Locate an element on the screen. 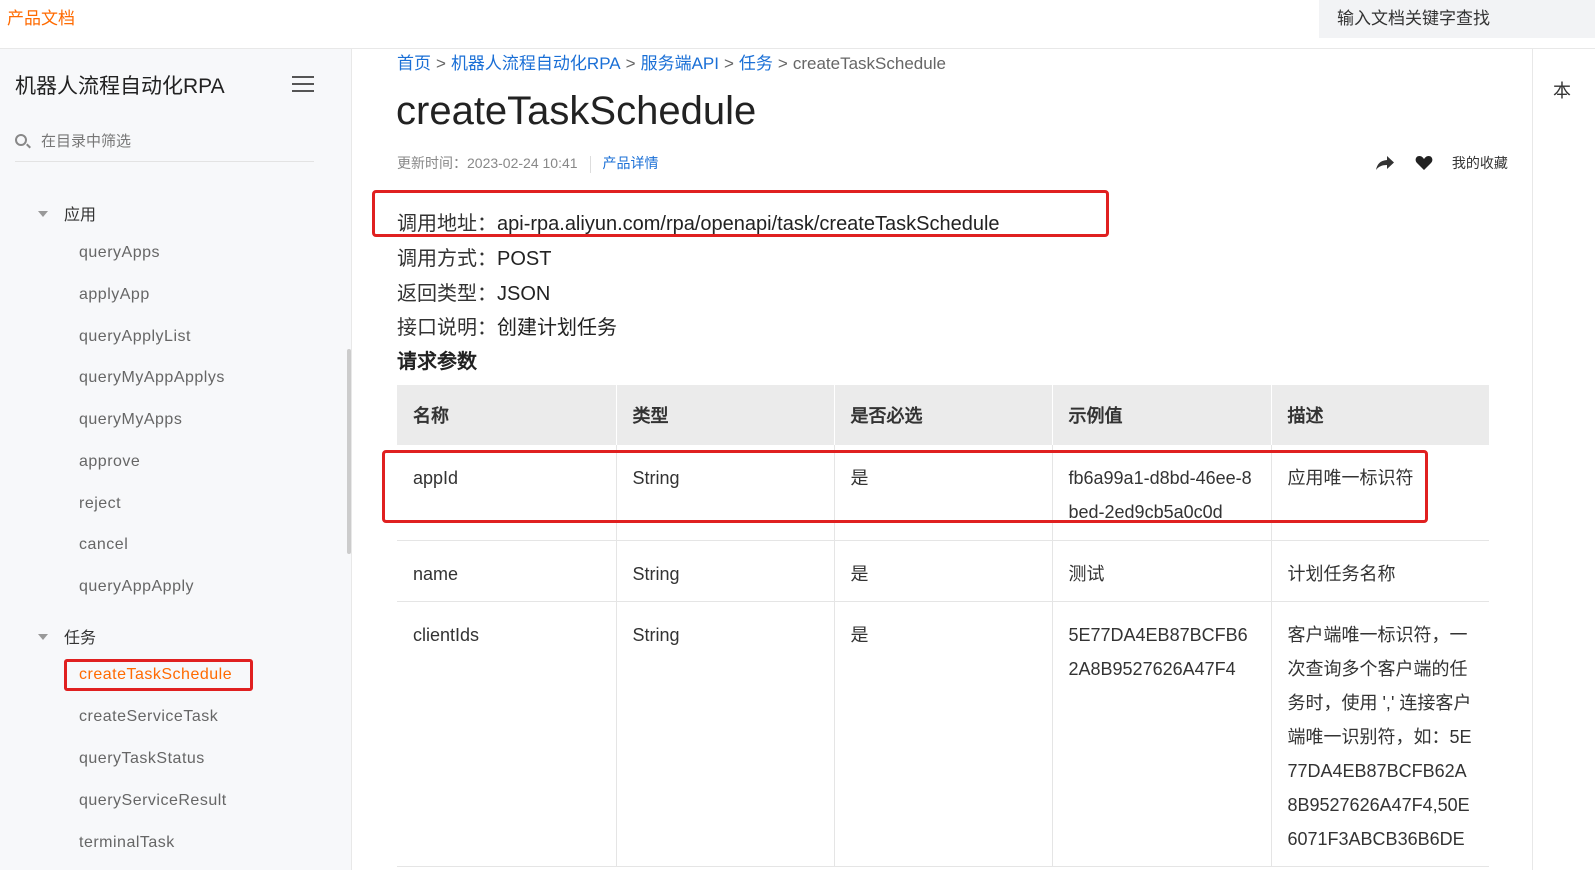 The height and width of the screenshot is (870, 1595). sidebar-filter is located at coordinates (164, 145).